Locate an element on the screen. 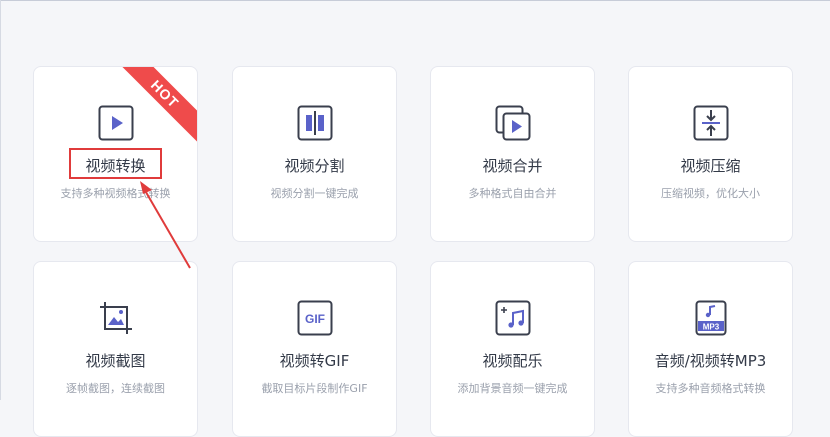 The width and height of the screenshot is (830, 437). tool-card-video-to-gif: GIF 视频转GIF 截取目标片段制作GIF is located at coordinates (314, 349).